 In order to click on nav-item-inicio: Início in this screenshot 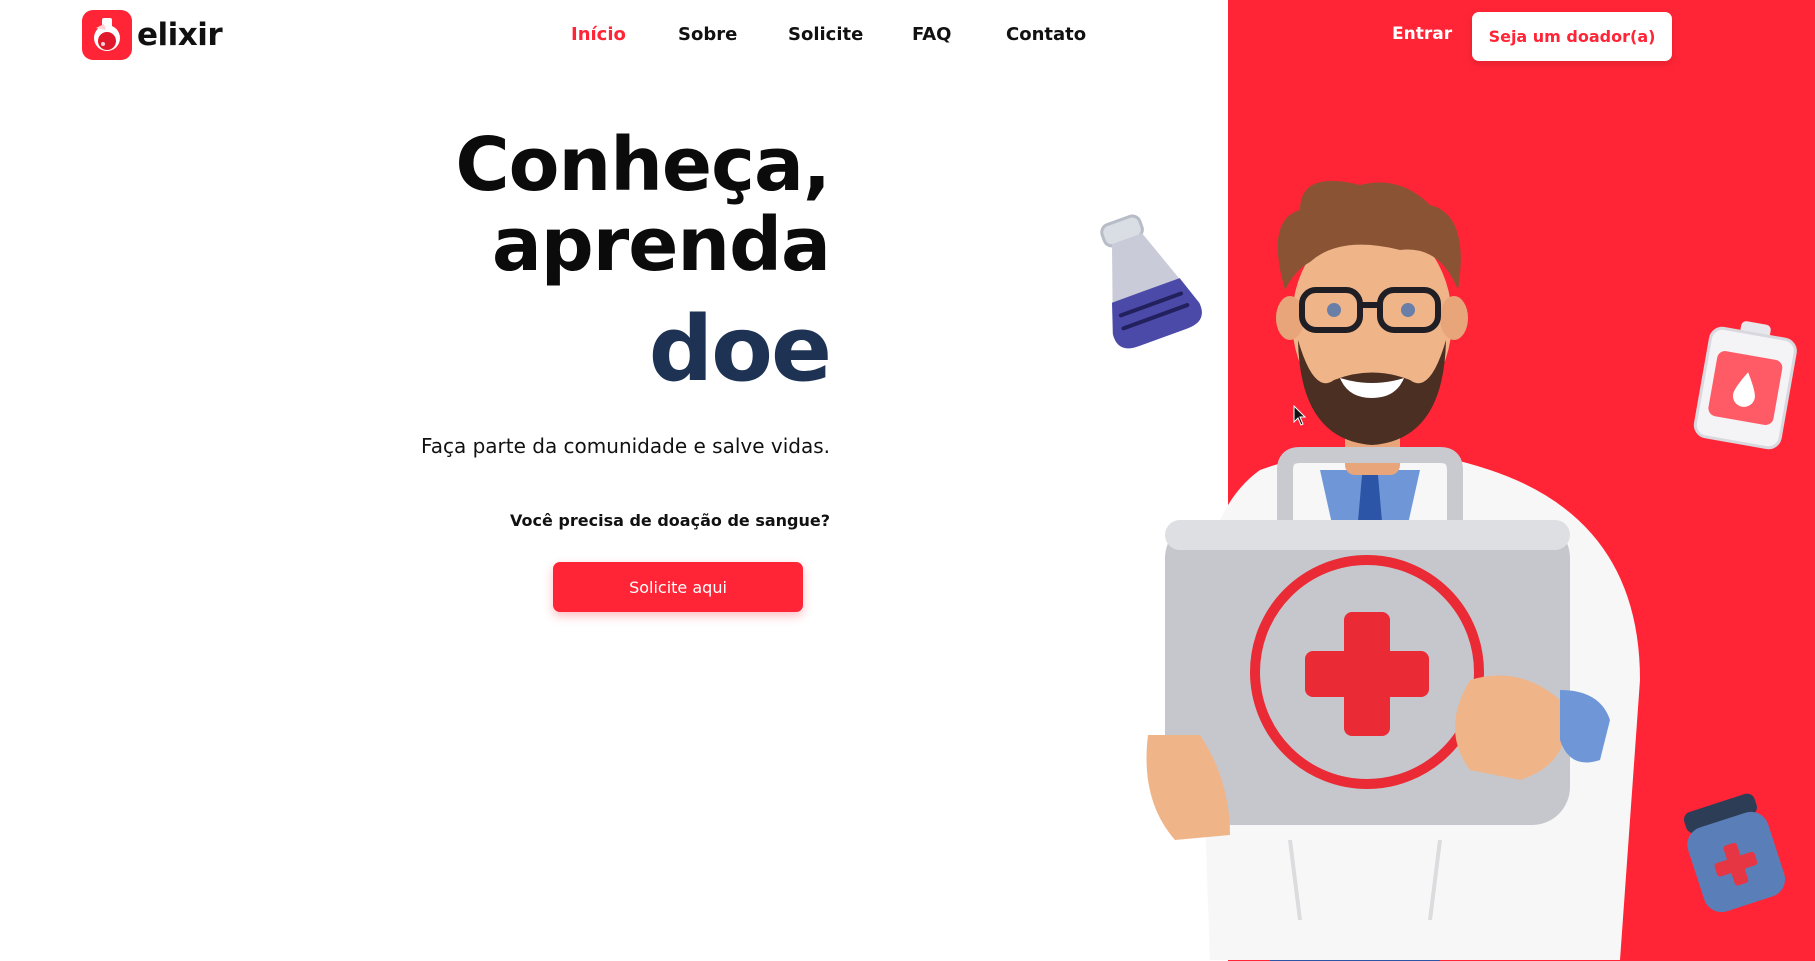, I will do `click(598, 34)`.